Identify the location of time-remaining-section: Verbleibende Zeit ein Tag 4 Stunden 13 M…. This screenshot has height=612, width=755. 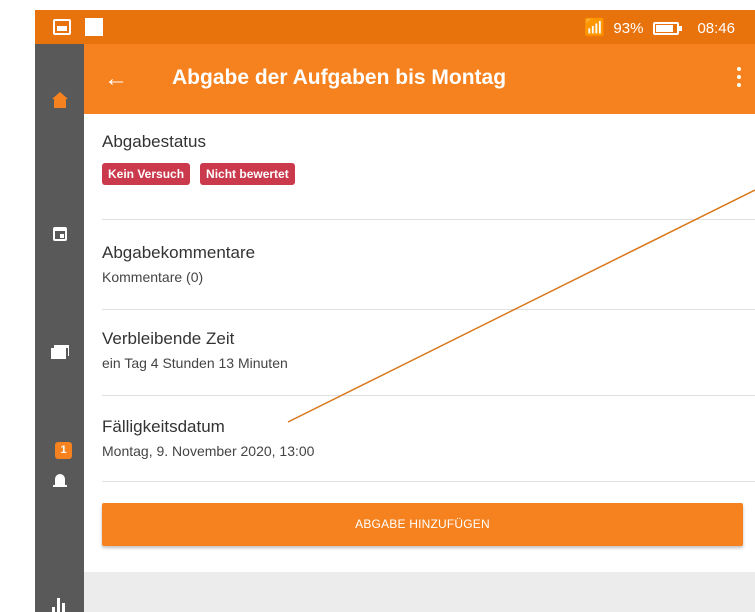
(428, 353).